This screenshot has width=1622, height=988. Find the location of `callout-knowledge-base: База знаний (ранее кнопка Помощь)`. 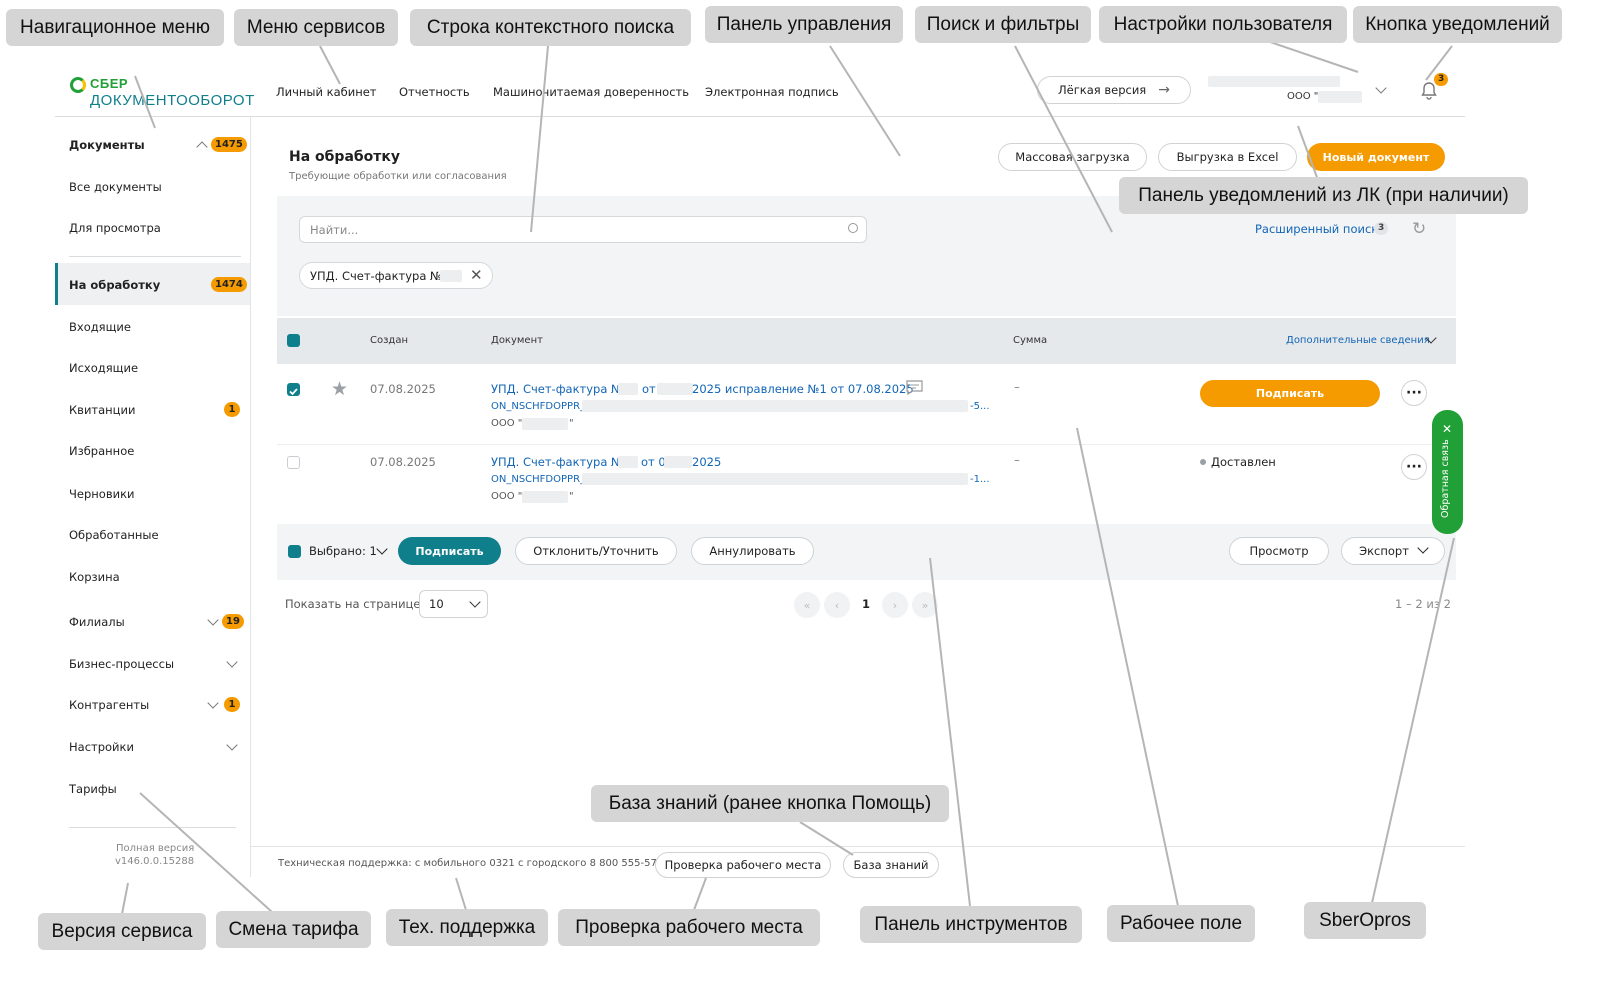

callout-knowledge-base: База знаний (ранее кнопка Помощь) is located at coordinates (770, 803).